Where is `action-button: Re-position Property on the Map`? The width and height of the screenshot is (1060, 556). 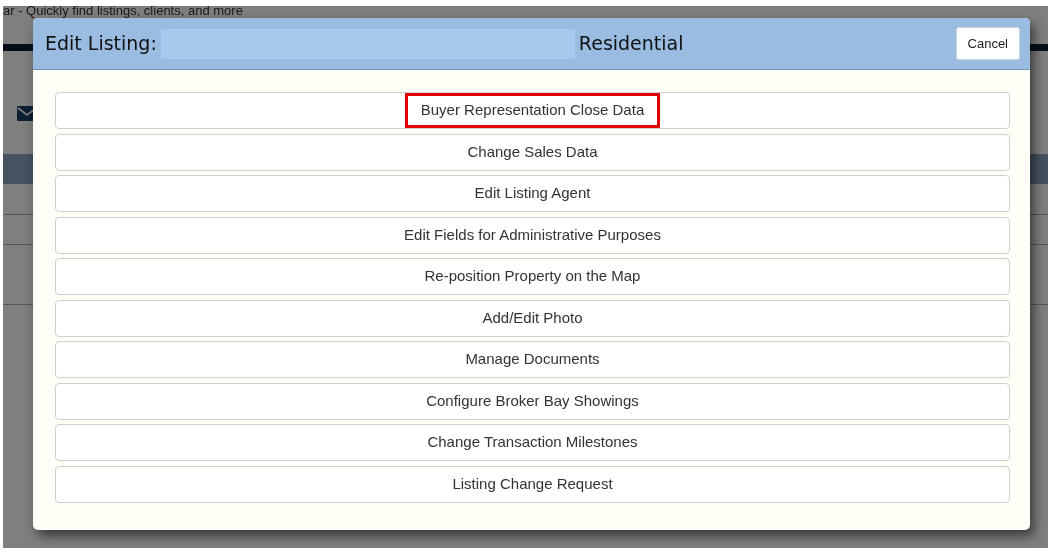
action-button: Re-position Property on the Map is located at coordinates (532, 276).